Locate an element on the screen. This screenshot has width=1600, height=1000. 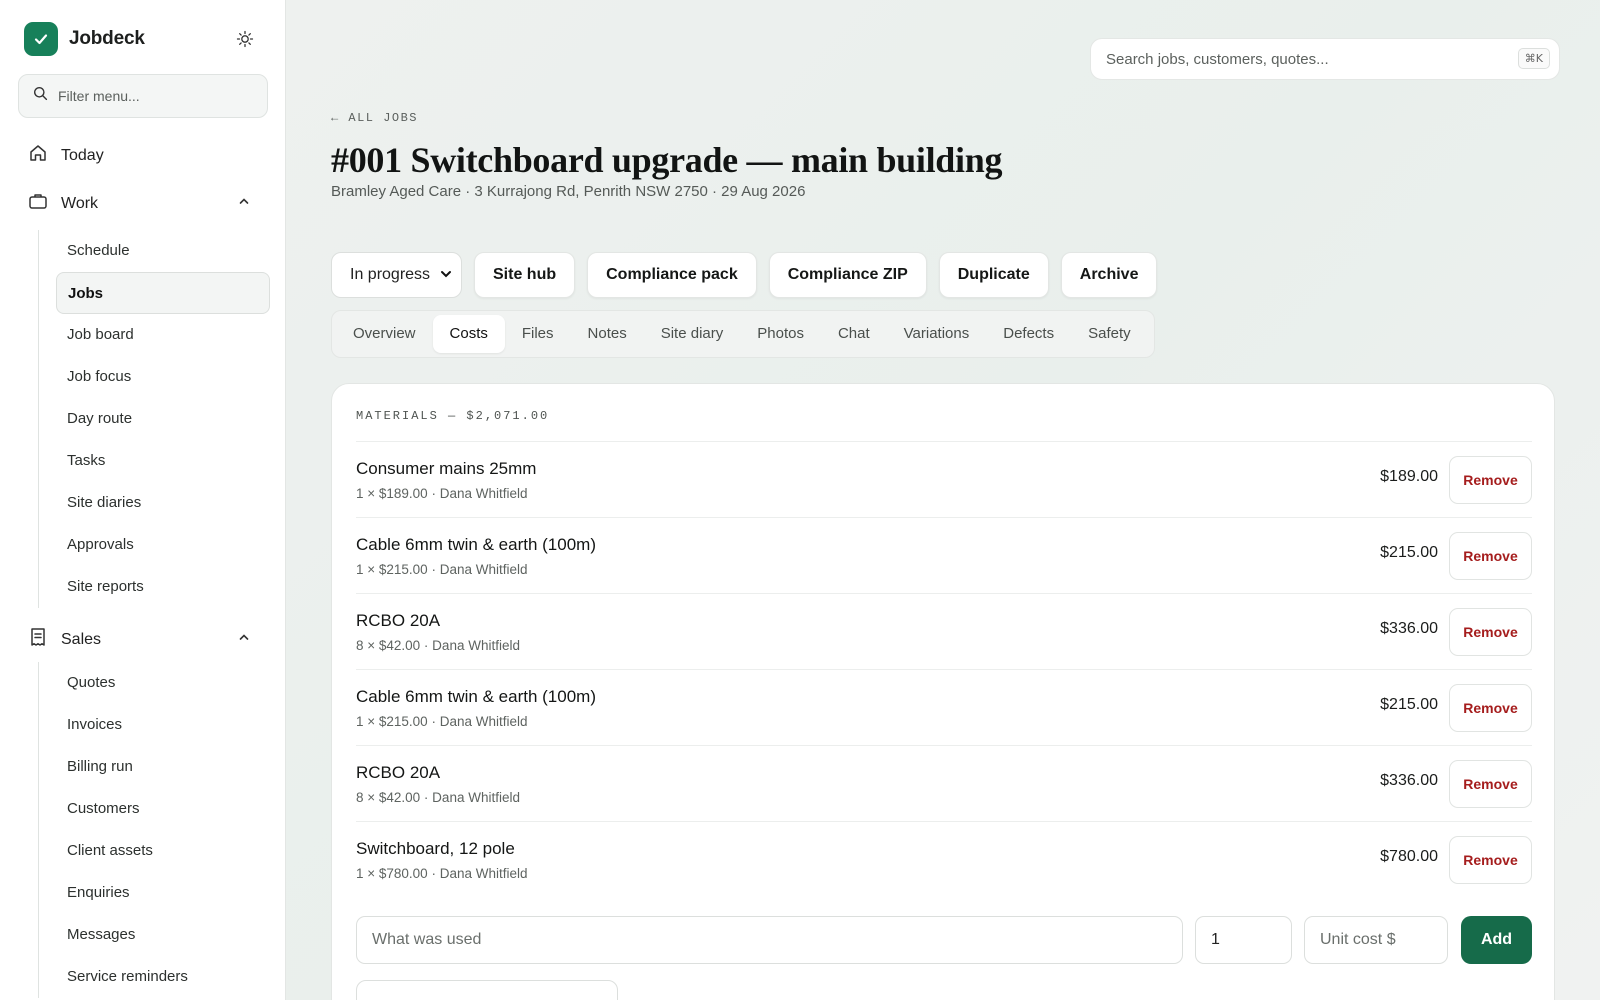
brand: Jobdeck is located at coordinates (84, 39).